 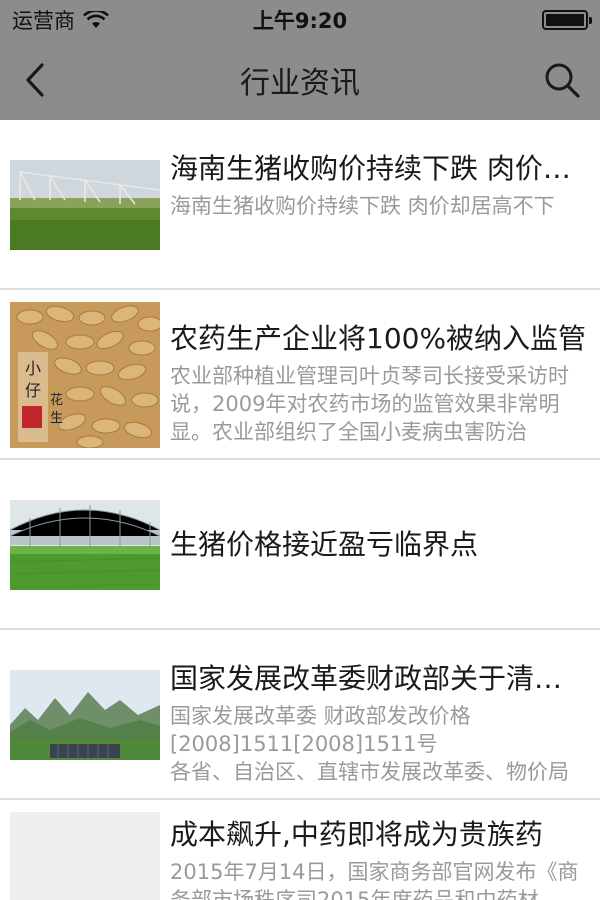 What do you see at coordinates (56, 400) in the screenshot?
I see `svg-text: 花` at bounding box center [56, 400].